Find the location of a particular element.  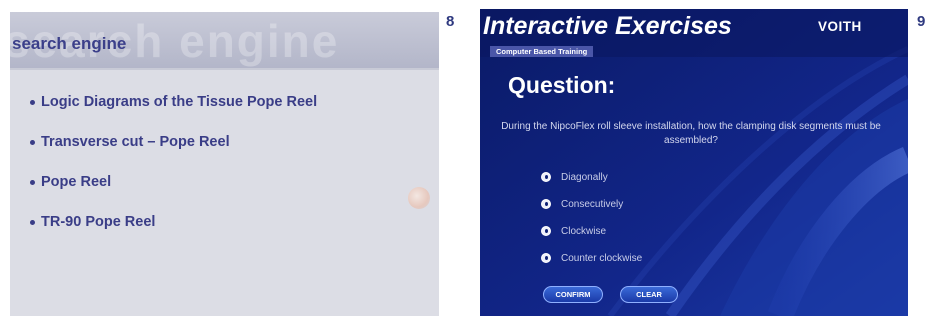

exercises-title: Interactive Exercises is located at coordinates (607, 26).